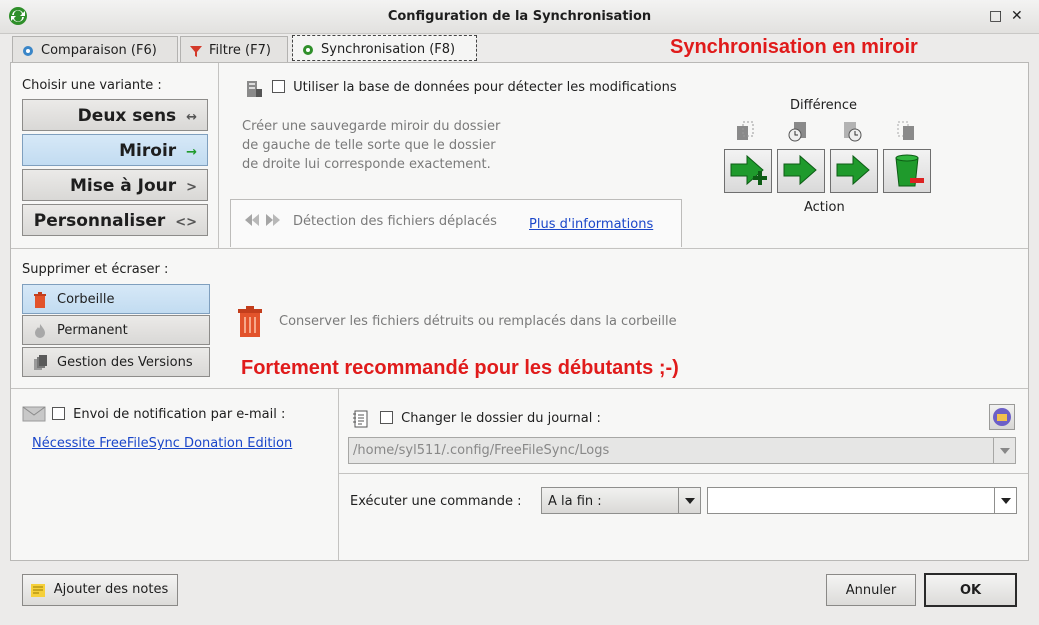 This screenshot has width=1039, height=625. Describe the element at coordinates (853, 132) in the screenshot. I see `right-newer-file-icon` at that location.